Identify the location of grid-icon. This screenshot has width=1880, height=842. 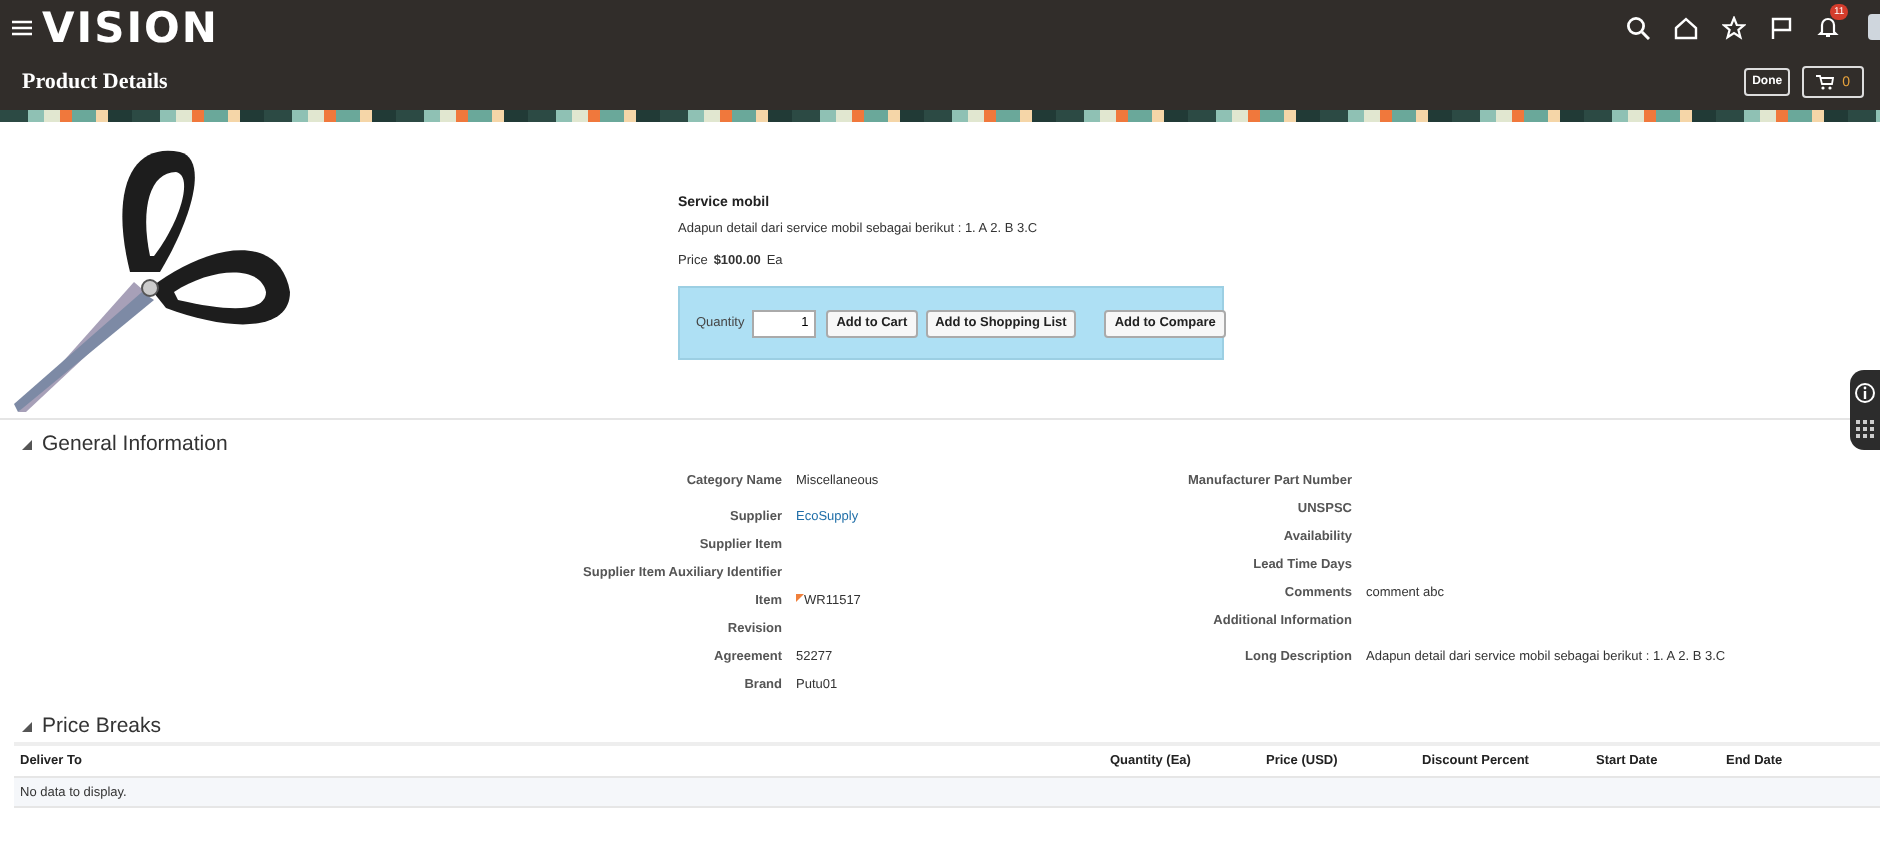
(1865, 429).